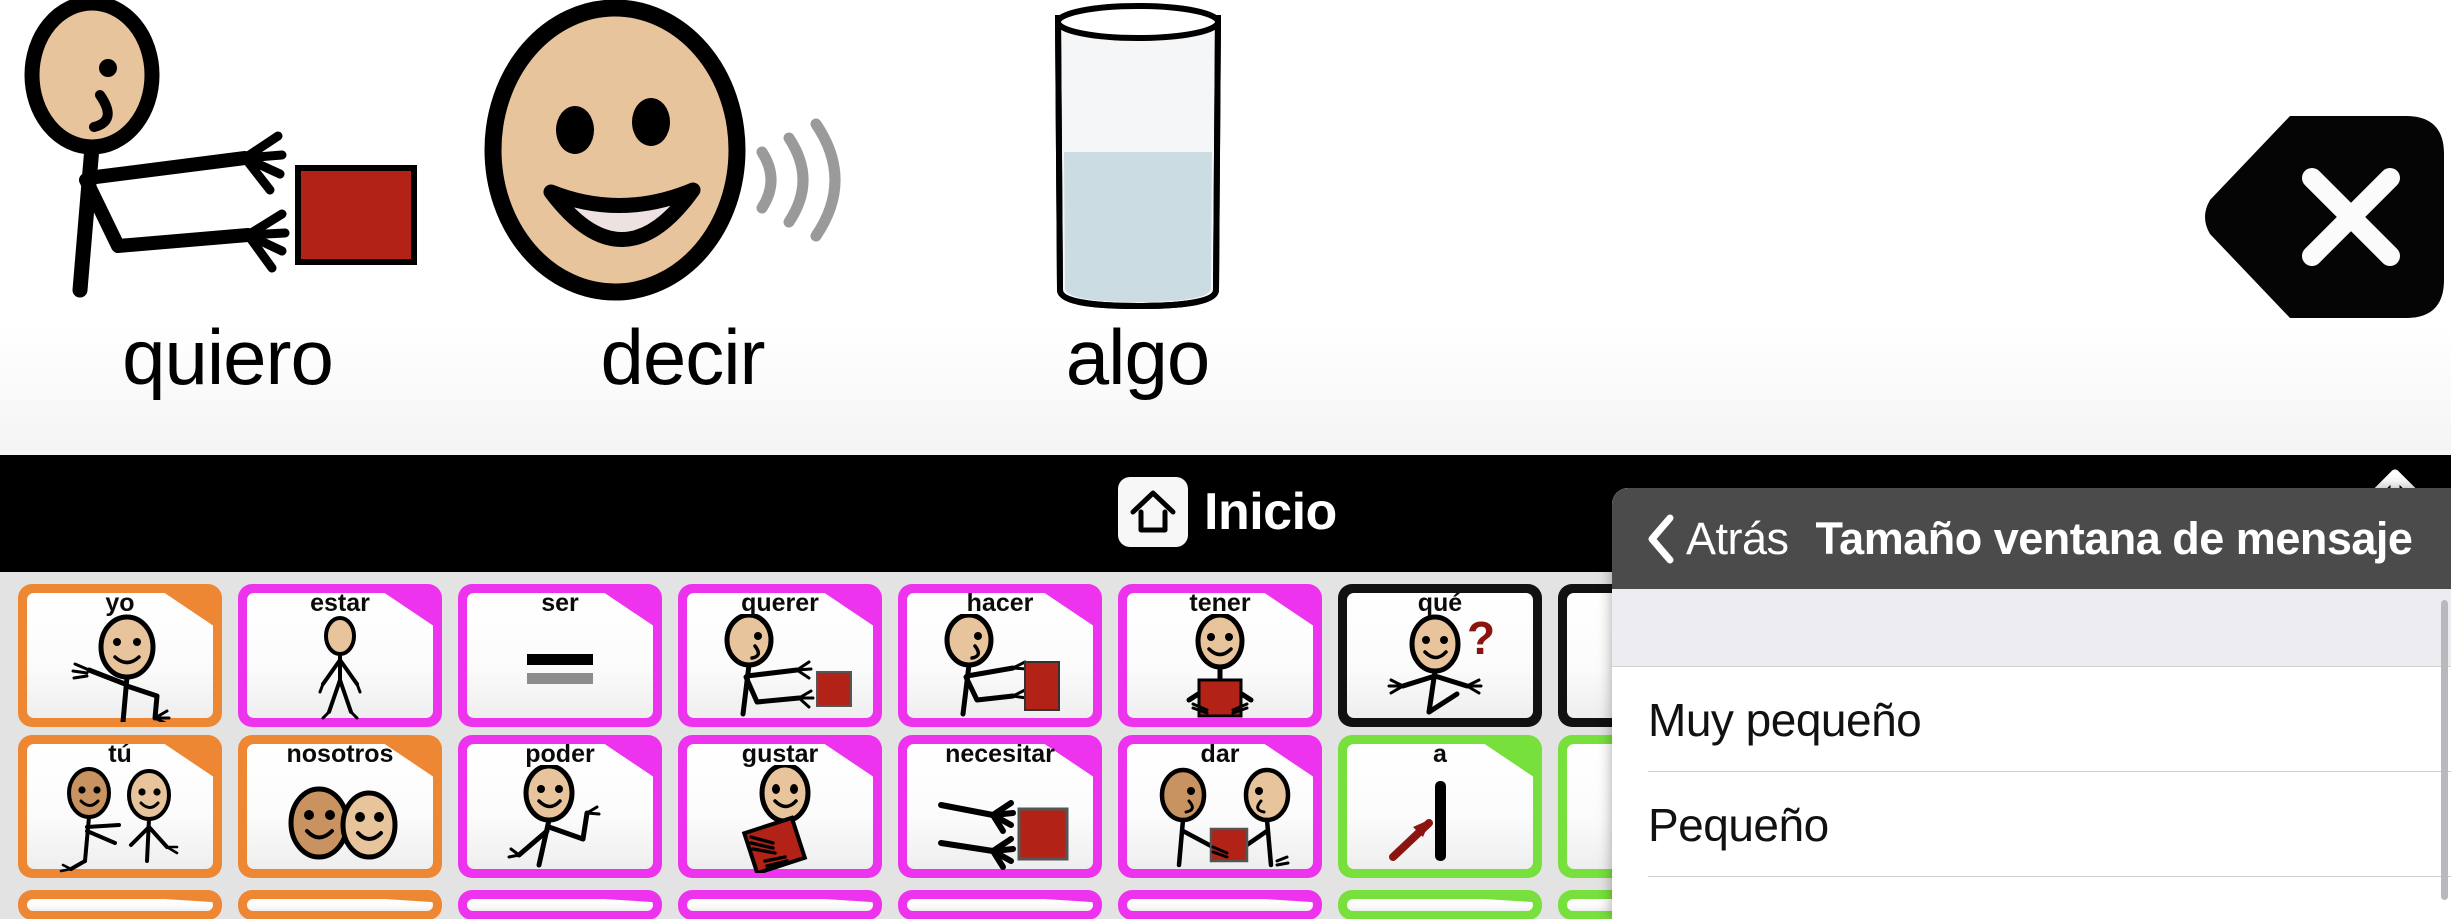 The height and width of the screenshot is (919, 2451). Describe the element at coordinates (2324, 217) in the screenshot. I see `clear-message-button` at that location.